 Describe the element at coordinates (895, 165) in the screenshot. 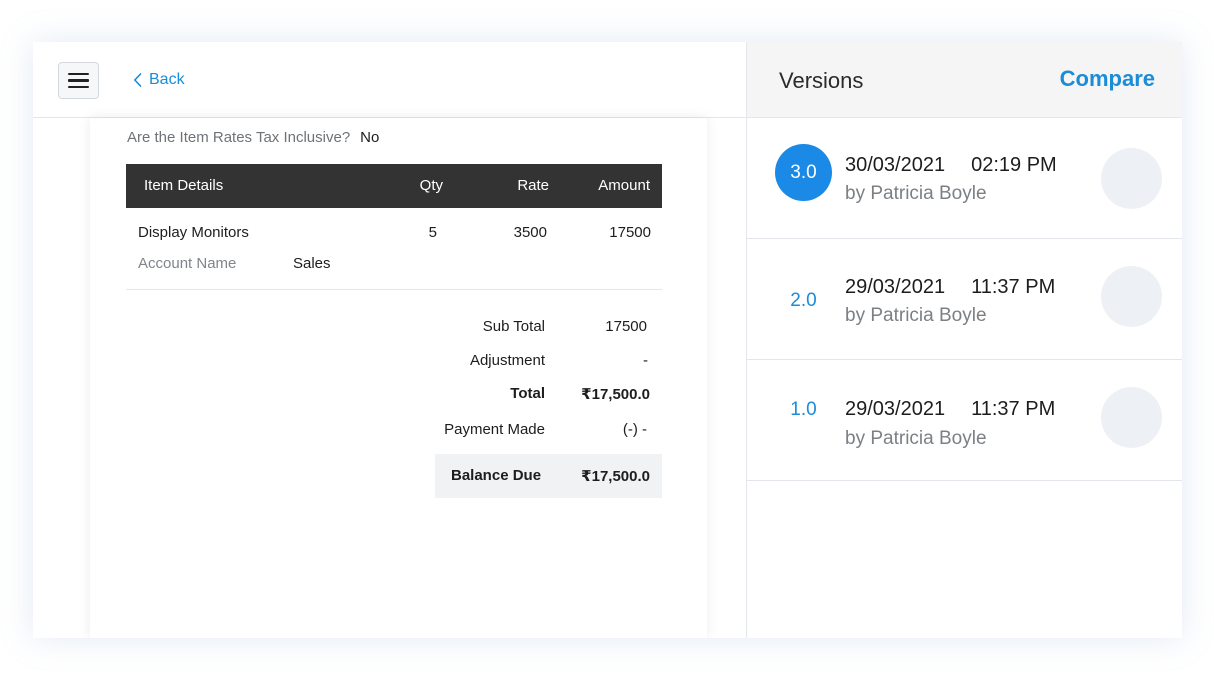

I see `version-date: 30/03/2021` at that location.